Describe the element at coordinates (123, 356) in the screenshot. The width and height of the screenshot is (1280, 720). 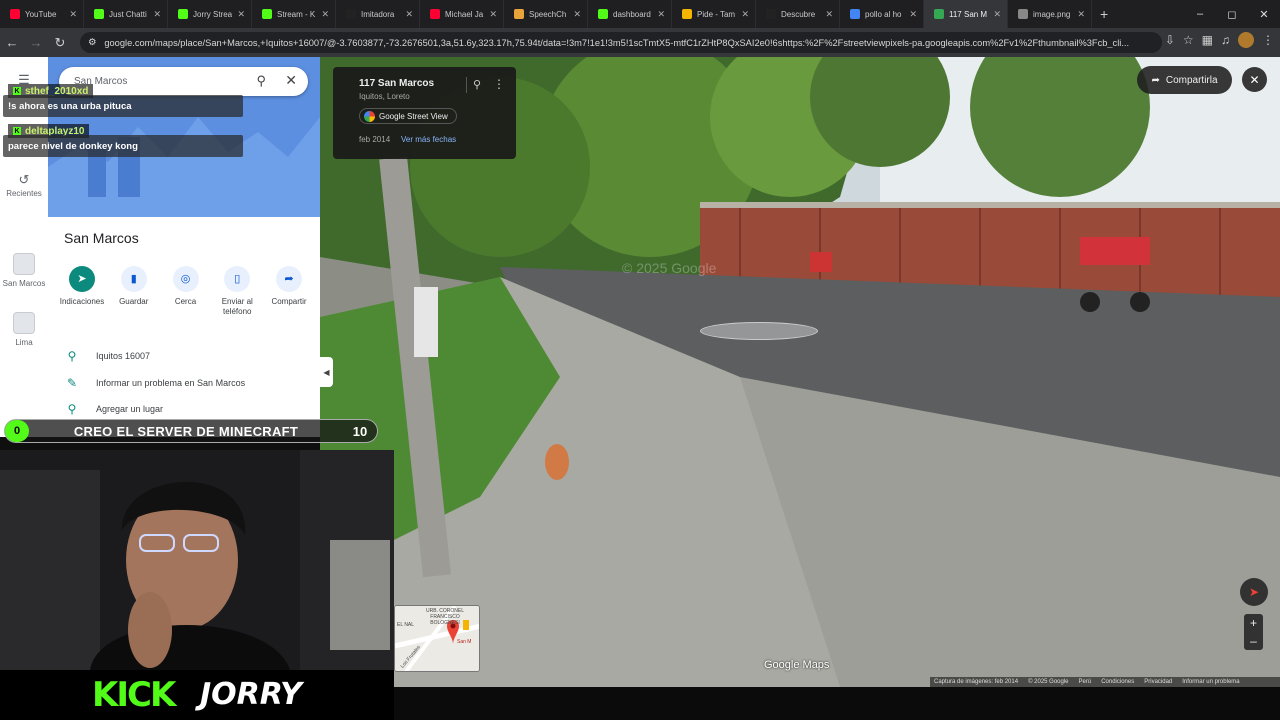
I see `info-text: Iquitos 16007` at that location.